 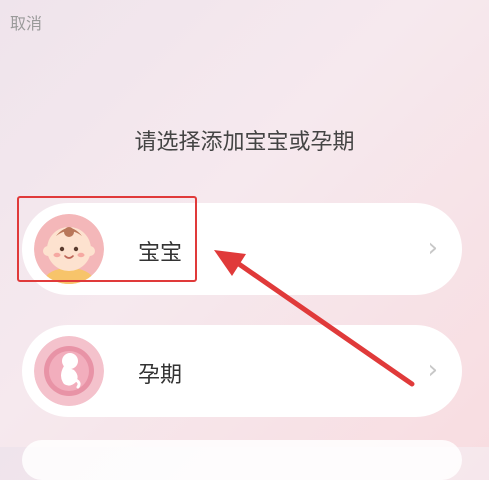 I want to click on annotation-arrow, so click(x=314, y=318).